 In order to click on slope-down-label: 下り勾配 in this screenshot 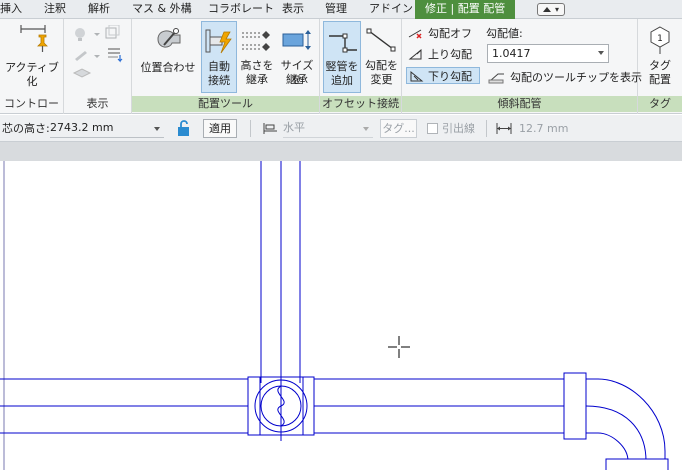, I will do `click(450, 76)`.